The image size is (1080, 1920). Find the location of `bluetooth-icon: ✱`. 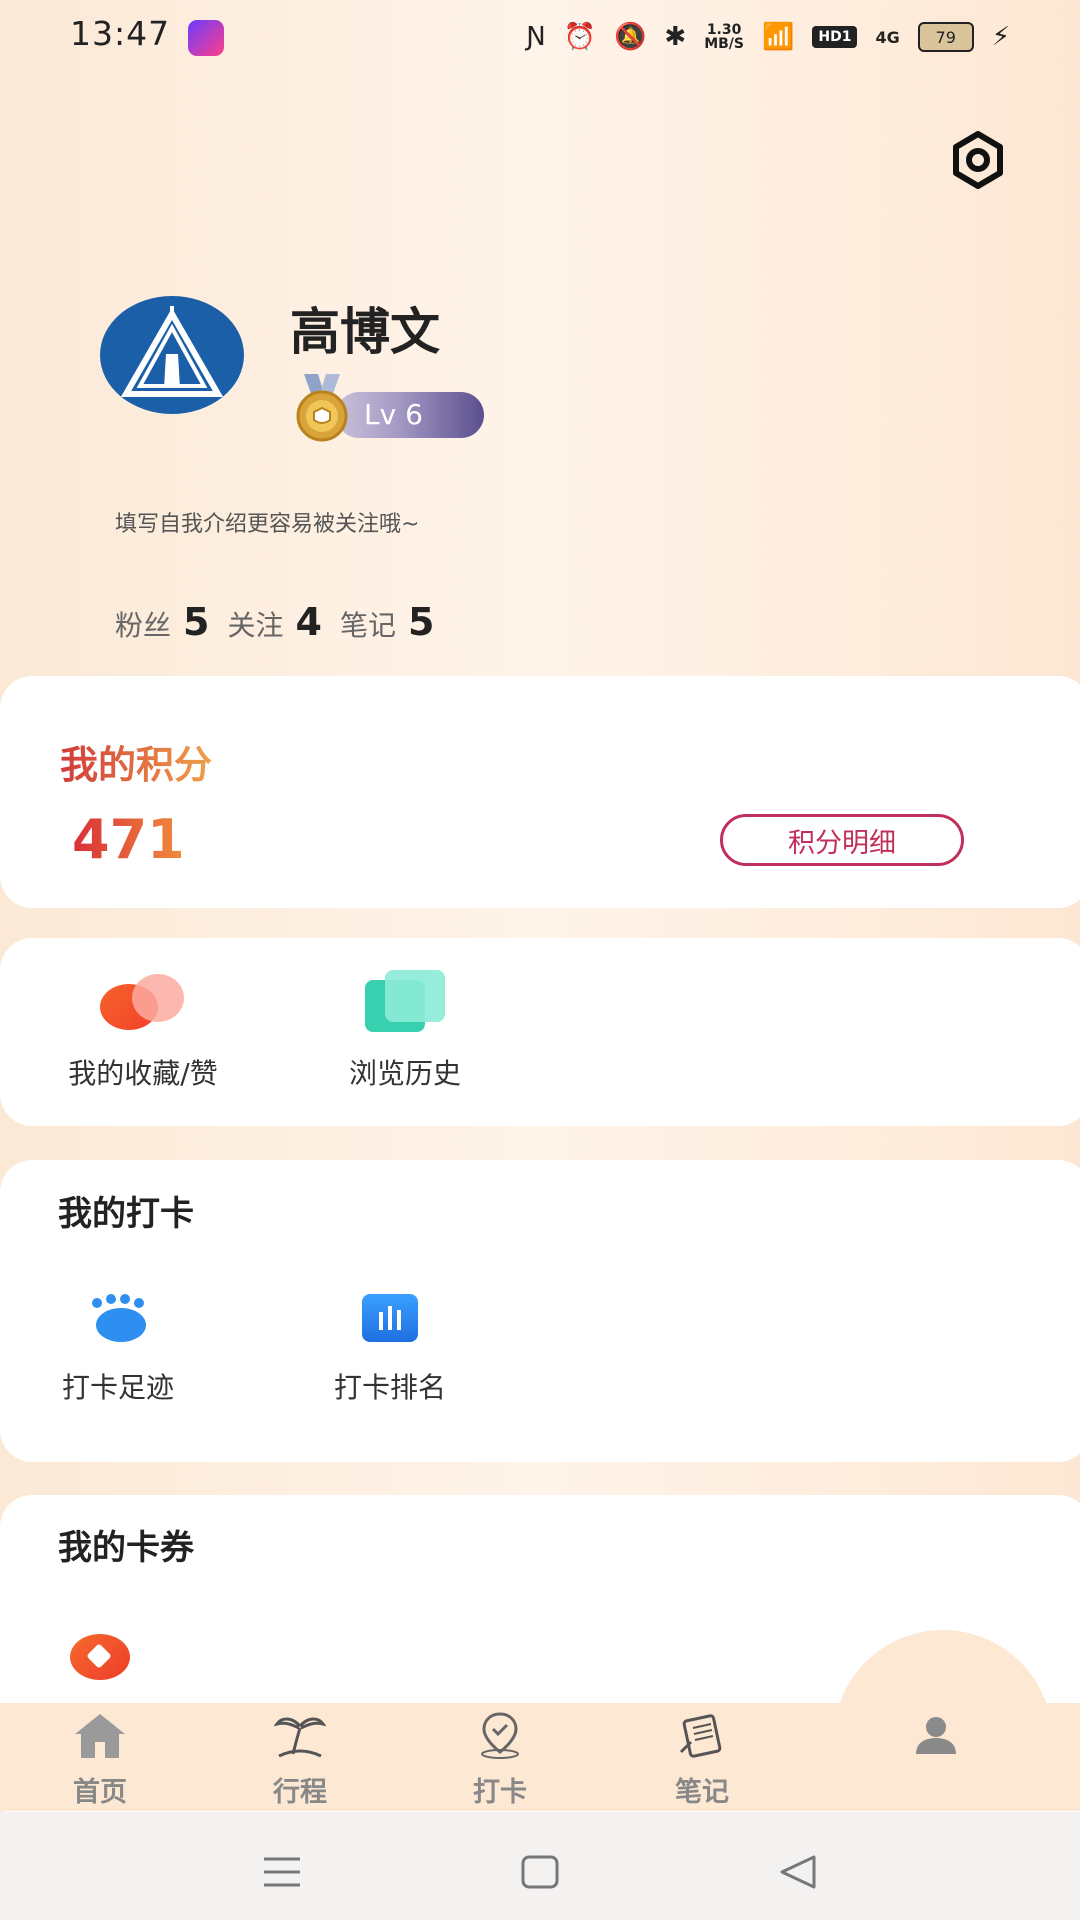

bluetooth-icon: ✱ is located at coordinates (675, 37).